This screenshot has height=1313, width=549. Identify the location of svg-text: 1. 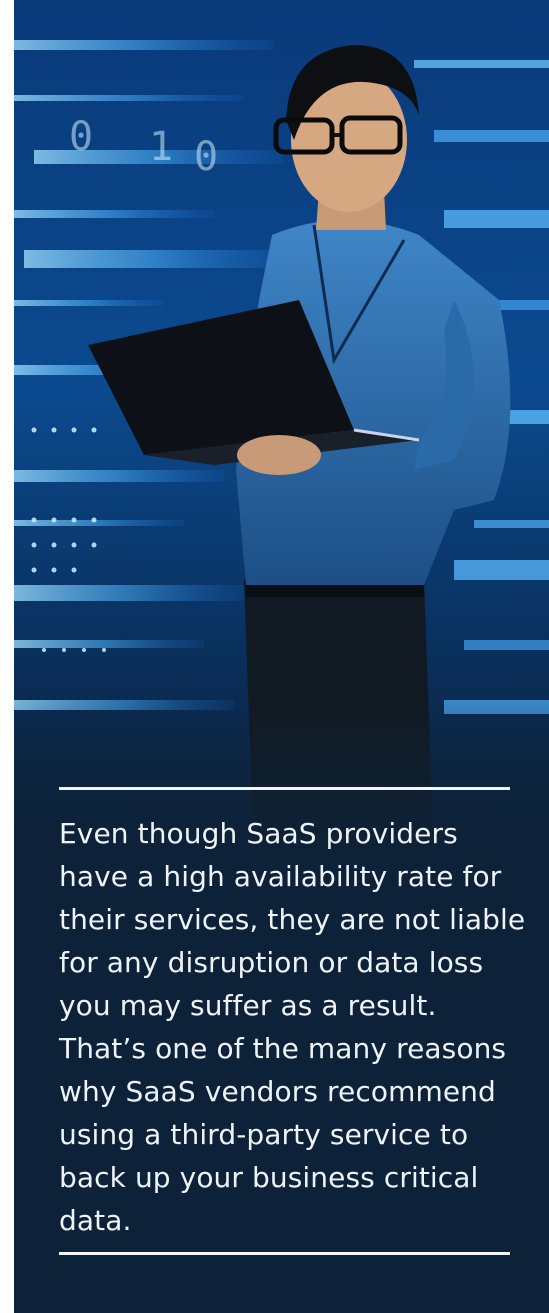
(161, 147).